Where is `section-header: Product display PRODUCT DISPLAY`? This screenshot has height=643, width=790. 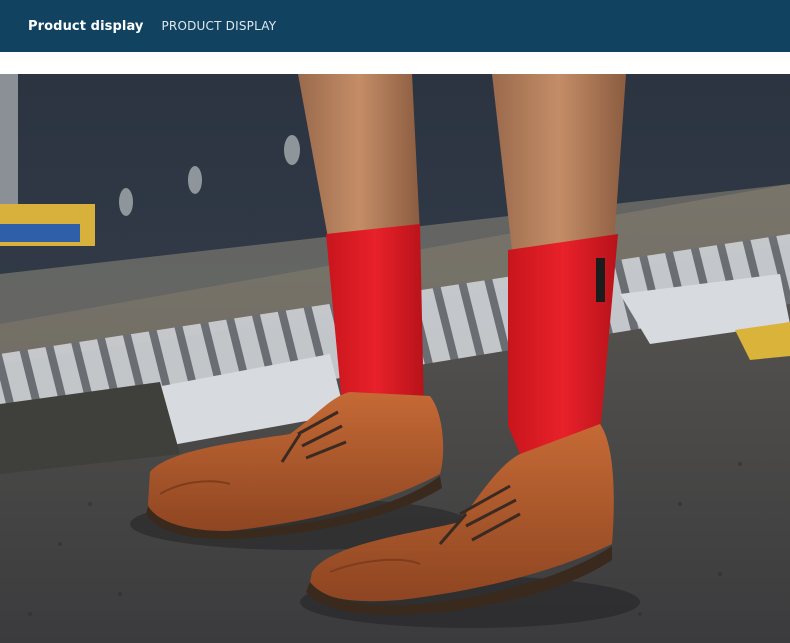
section-header: Product display PRODUCT DISPLAY is located at coordinates (395, 26).